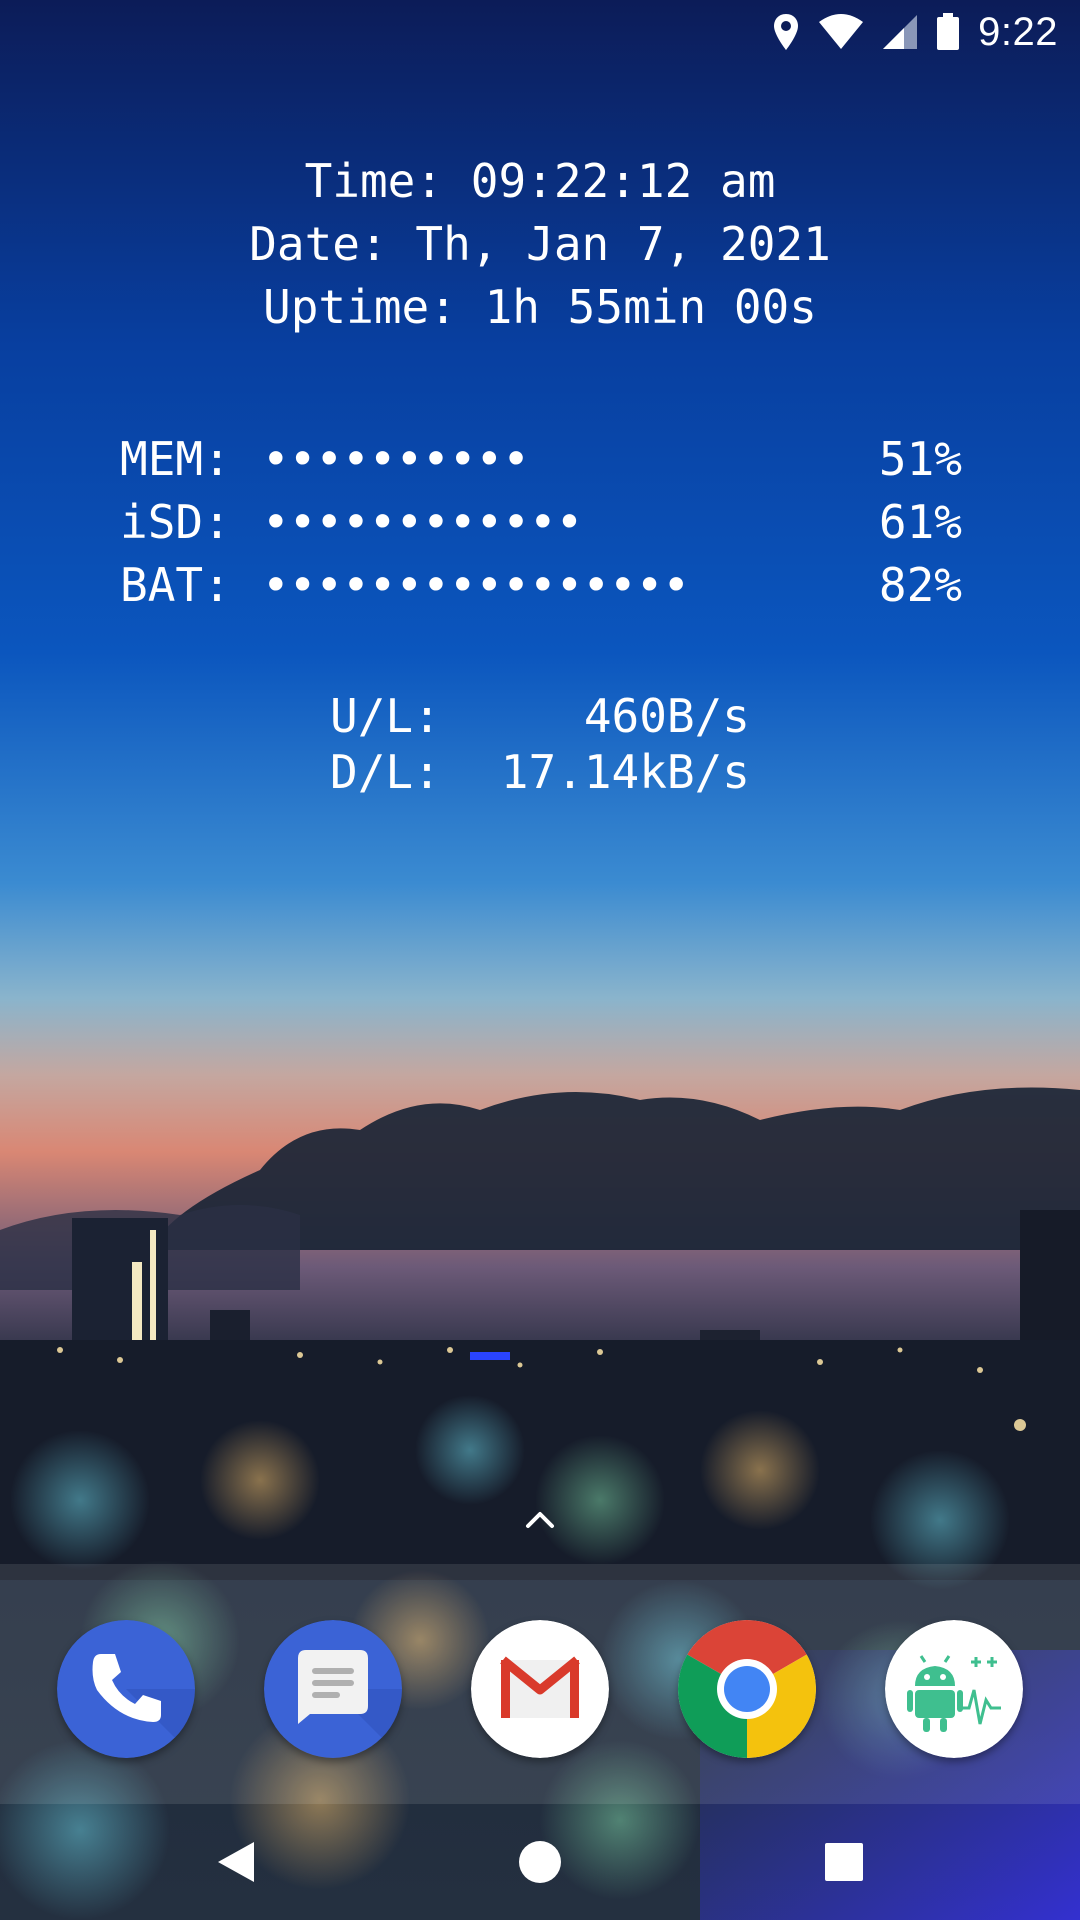  I want to click on meter-percent: 82%, so click(920, 585).